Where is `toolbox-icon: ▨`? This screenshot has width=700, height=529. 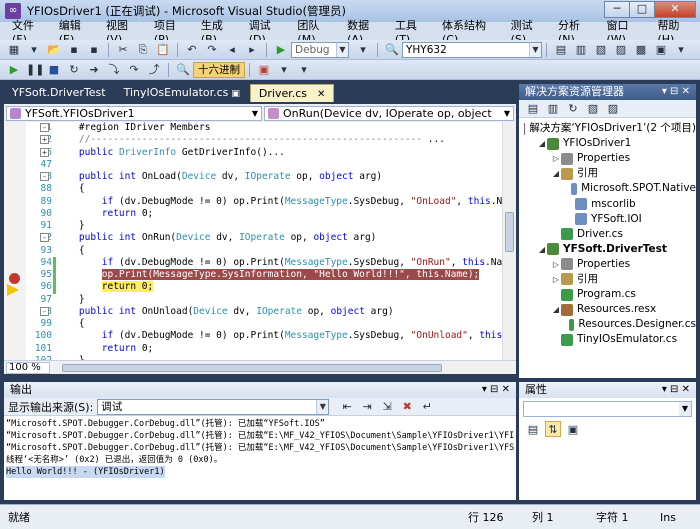 toolbox-icon: ▨ is located at coordinates (621, 50).